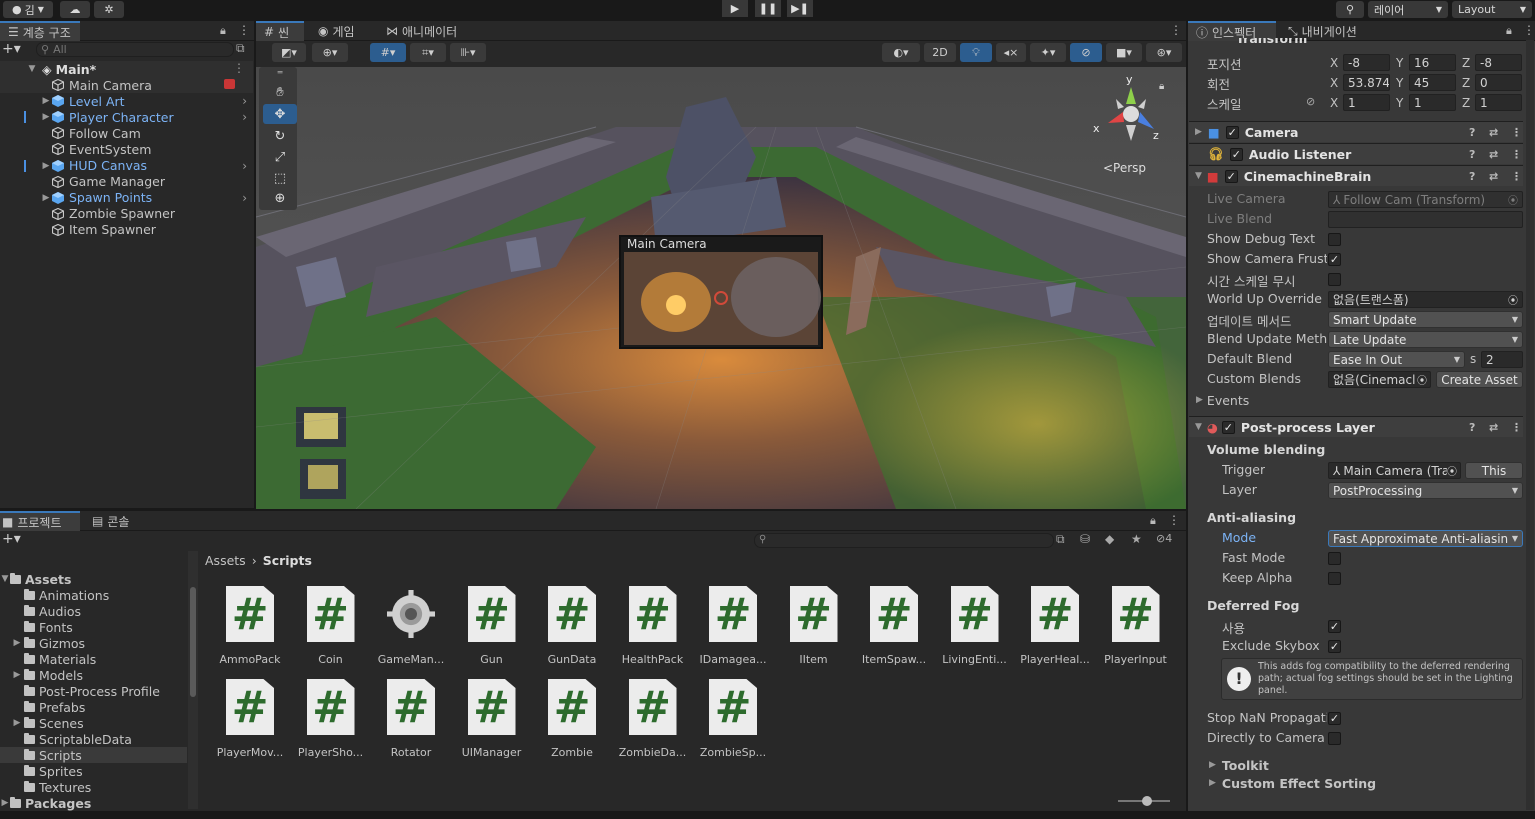  I want to click on asset-item: # GunData, so click(572, 626).